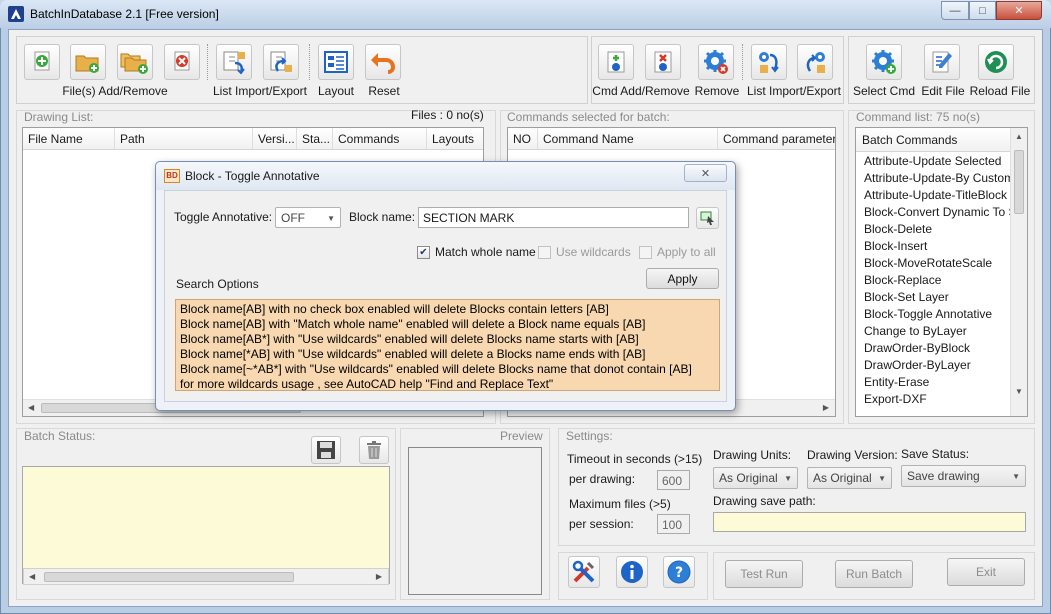 The width and height of the screenshot is (1051, 614). Describe the element at coordinates (383, 62) in the screenshot. I see `reset-button` at that location.